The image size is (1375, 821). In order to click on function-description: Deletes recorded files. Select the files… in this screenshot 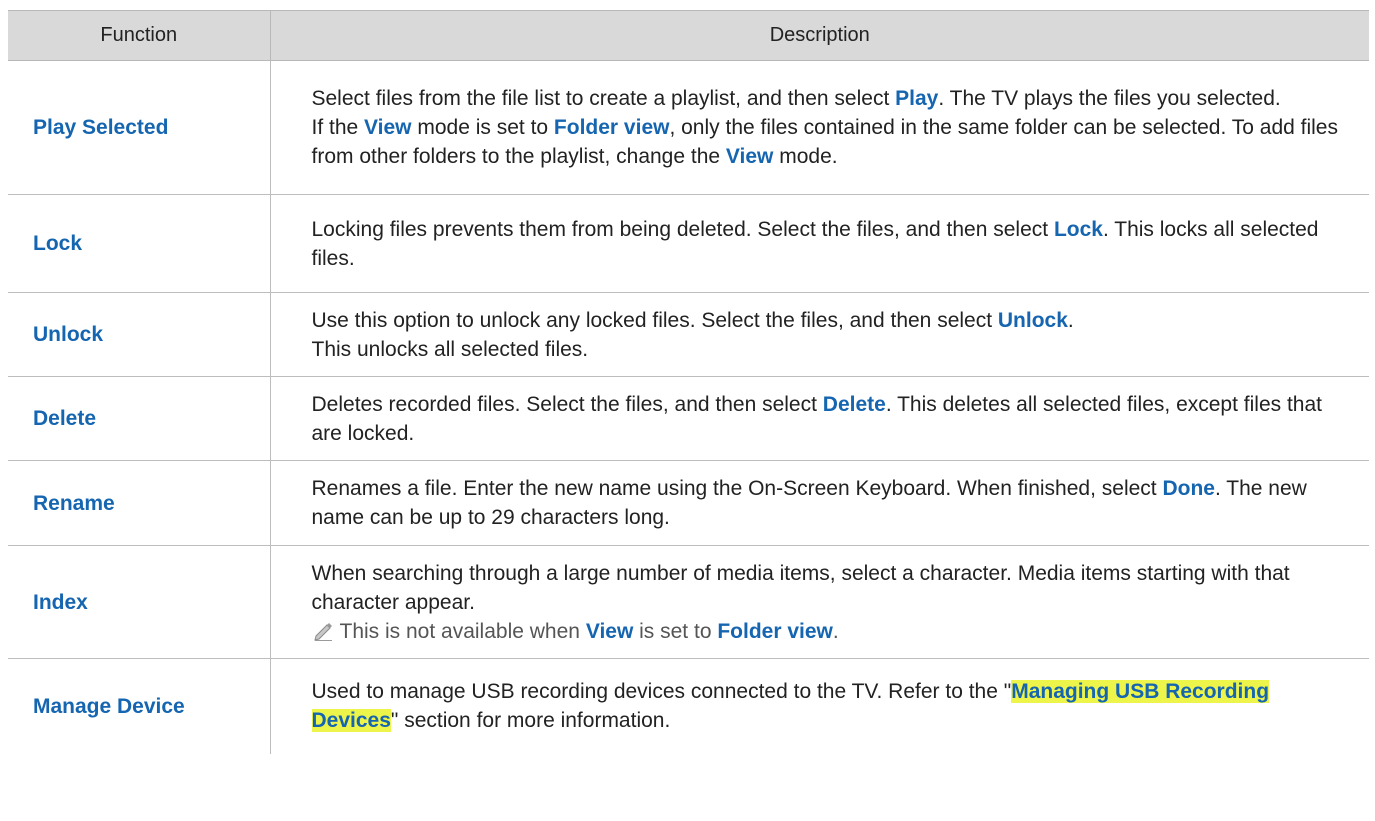, I will do `click(819, 418)`.